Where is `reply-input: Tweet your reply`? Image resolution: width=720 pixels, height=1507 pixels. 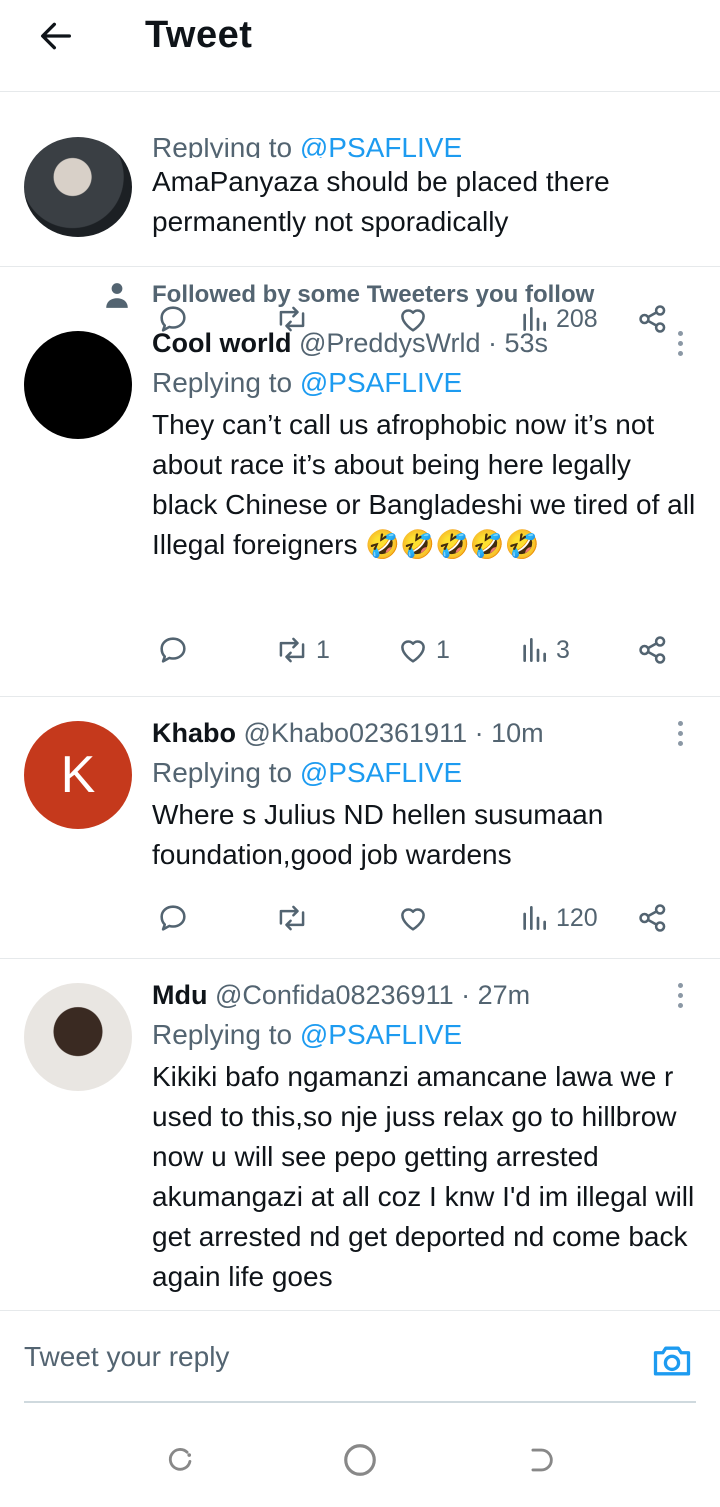
reply-input: Tweet your reply is located at coordinates (126, 1357).